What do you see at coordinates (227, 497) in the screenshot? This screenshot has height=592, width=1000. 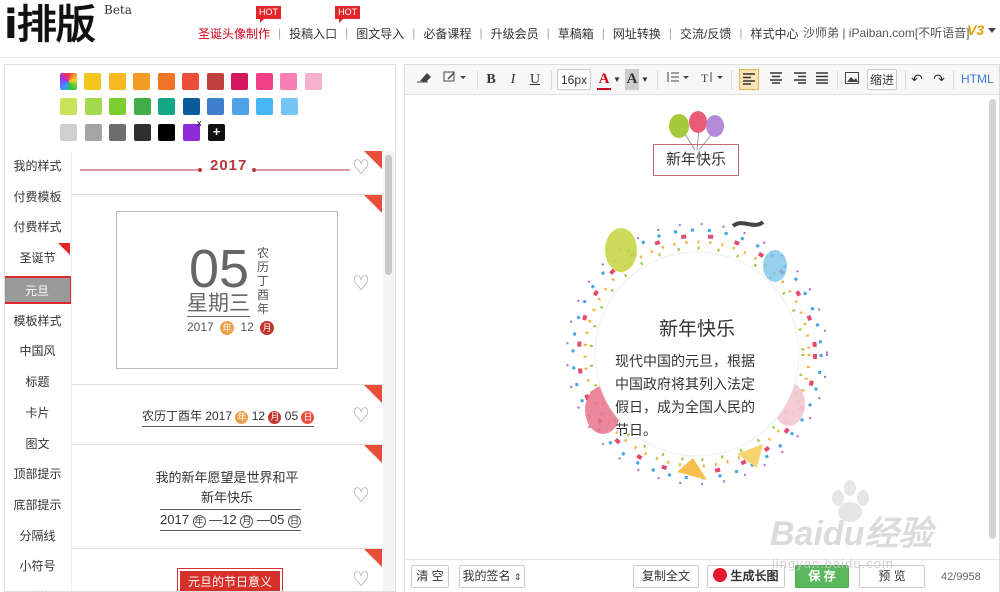 I see `template-card-wish: 我的新年愿望是世界和平 新年快乐 2017 年 —12 月 —05 日 ♡` at bounding box center [227, 497].